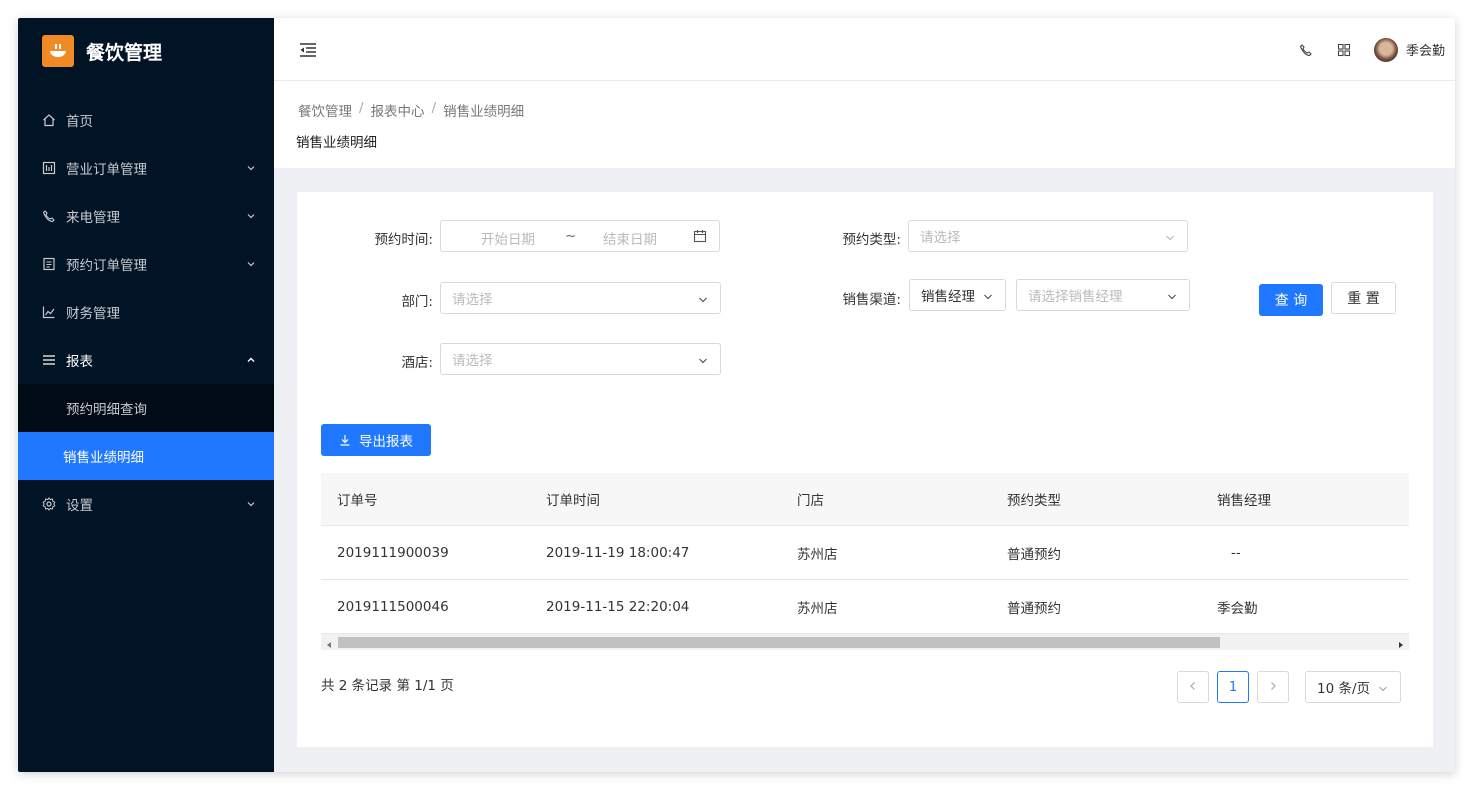 This screenshot has height=790, width=1473. Describe the element at coordinates (472, 361) in the screenshot. I see `hotel-placeholder: 请选择` at that location.